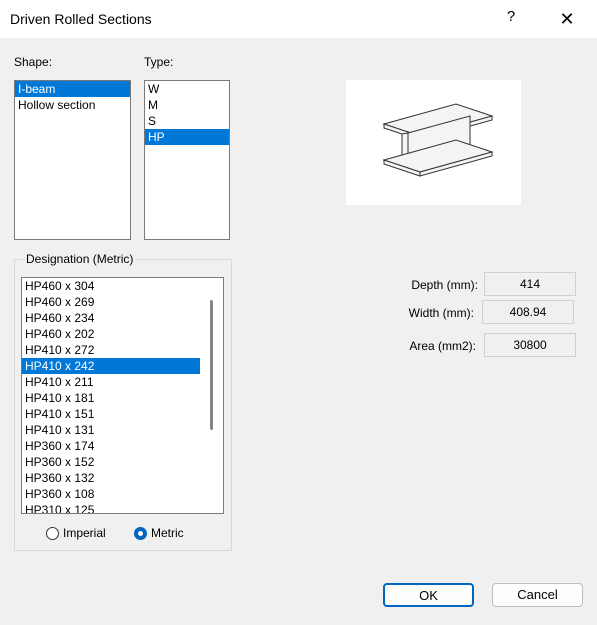 The width and height of the screenshot is (597, 625). I want to click on designation-list-item: HP360 x 174, so click(111, 446).